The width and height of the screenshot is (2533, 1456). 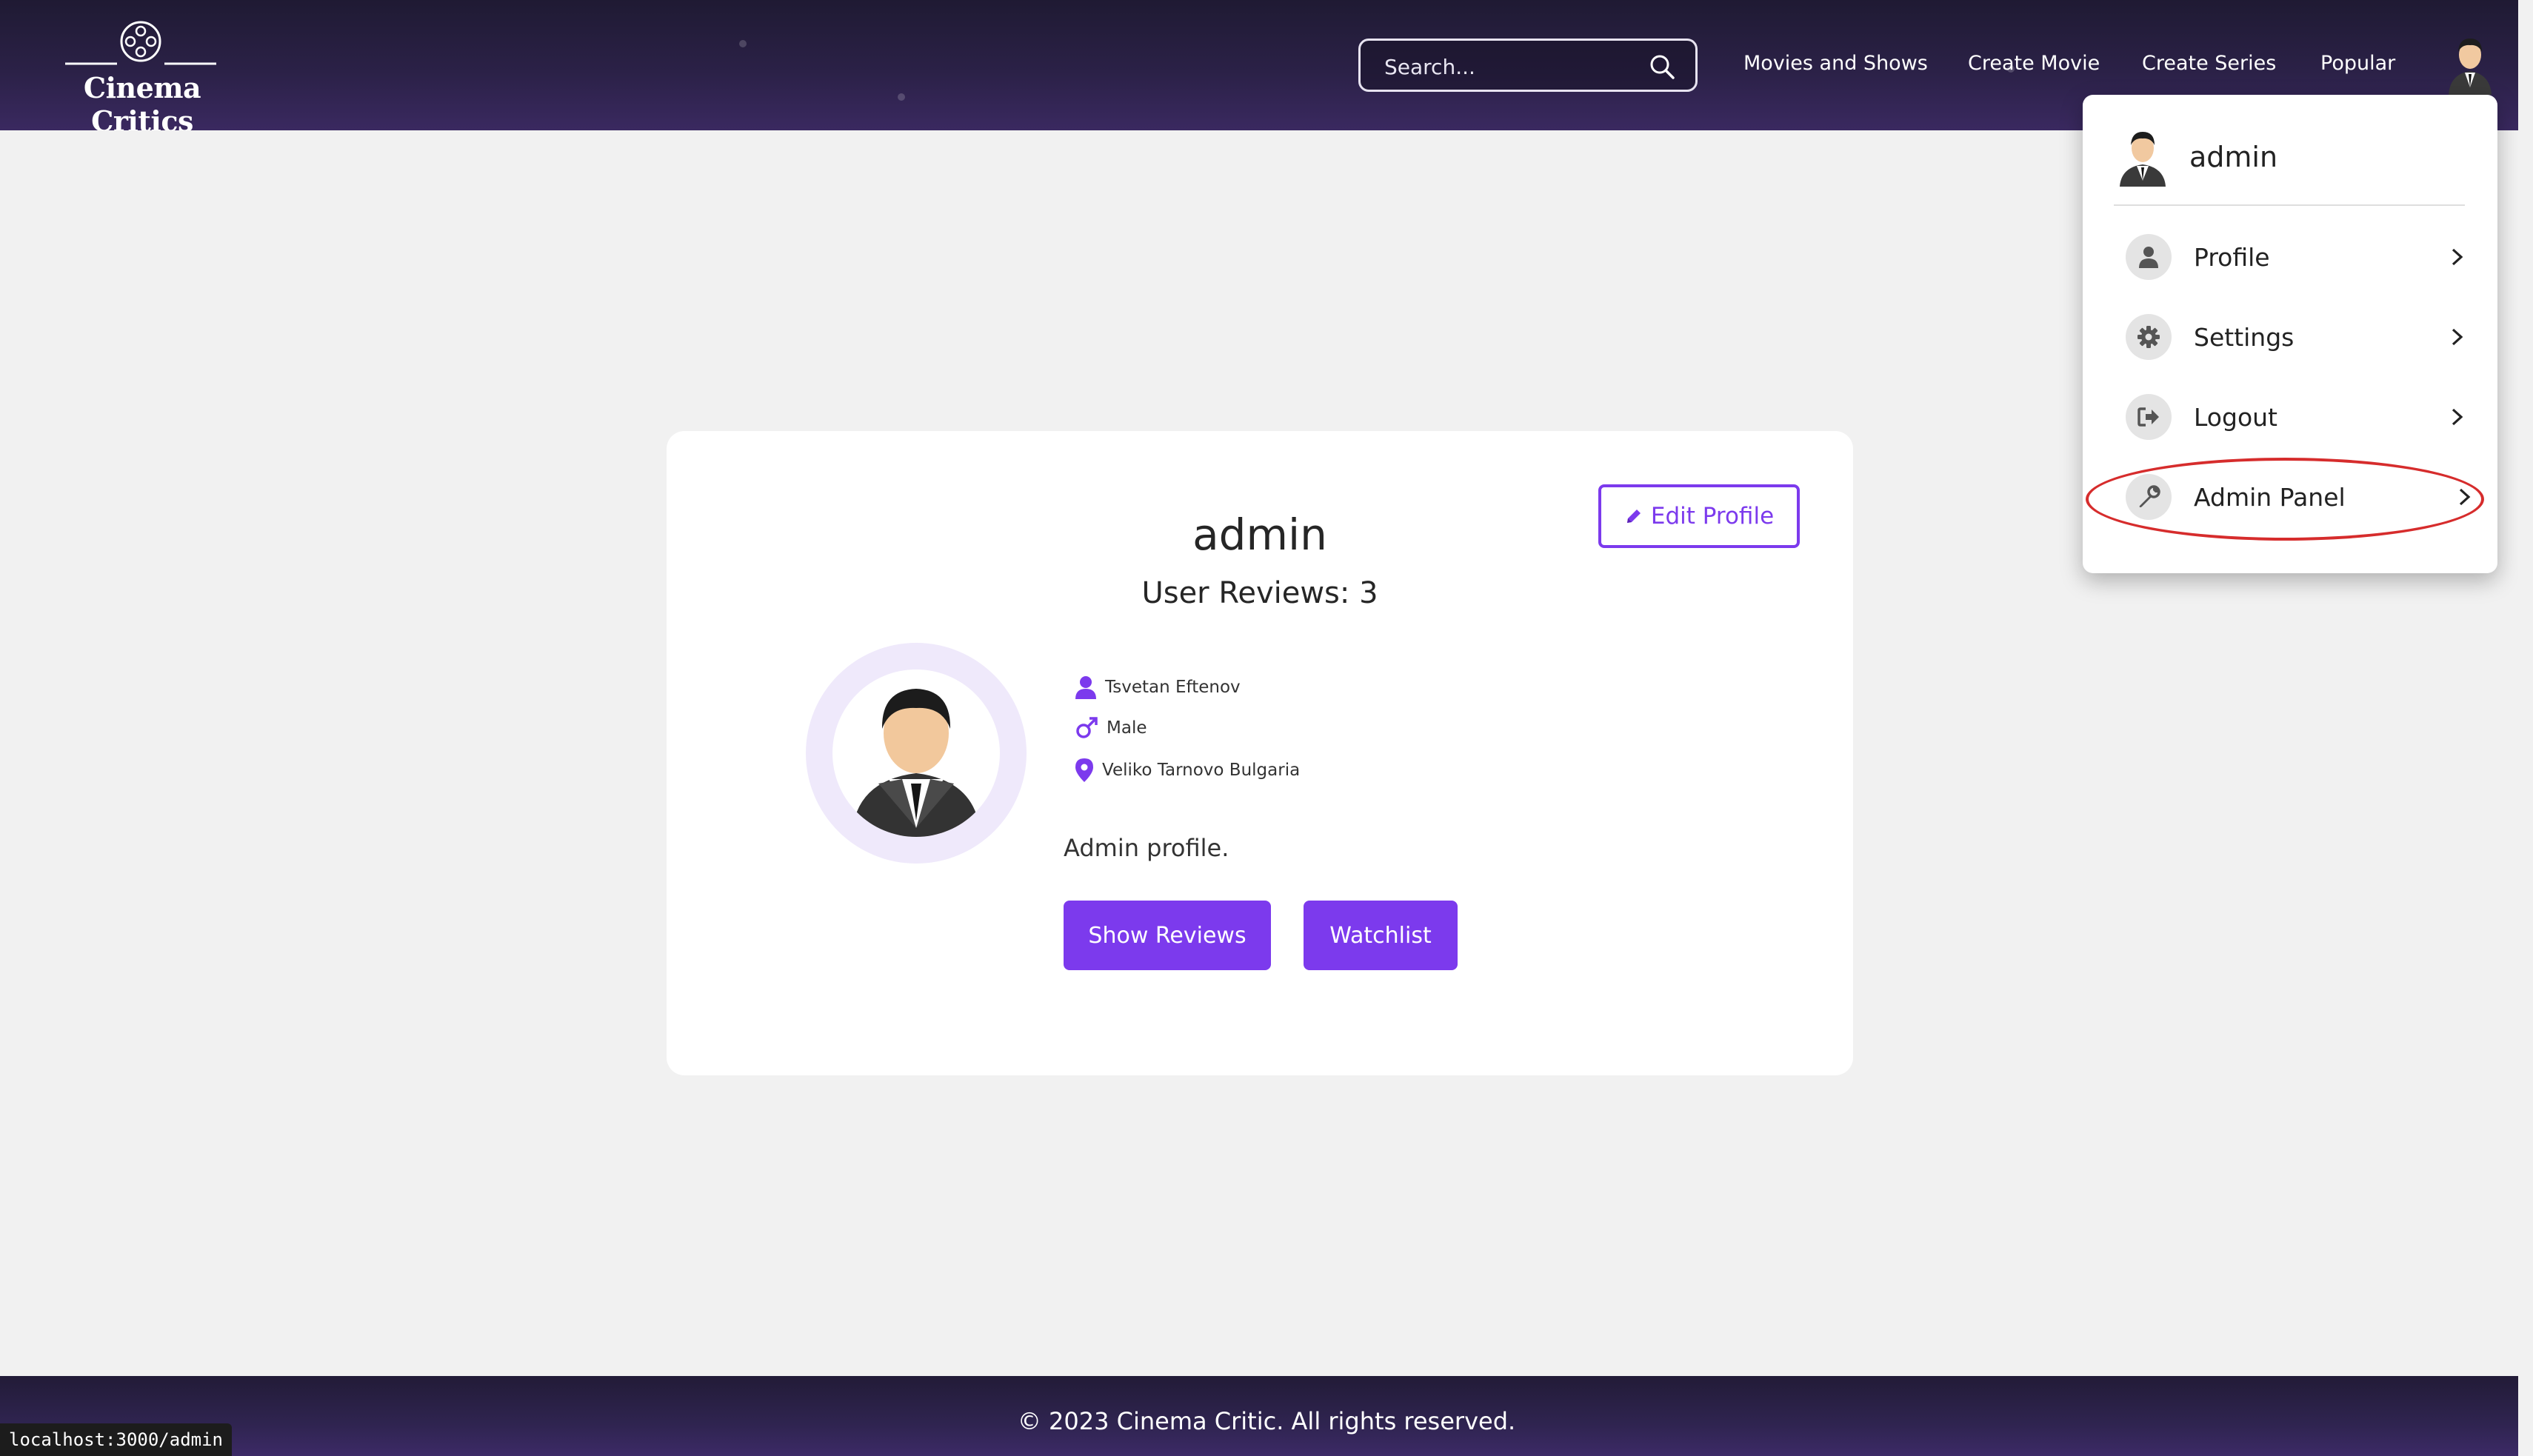 What do you see at coordinates (1146, 848) in the screenshot?
I see `profile-bio: Admin profile.` at bounding box center [1146, 848].